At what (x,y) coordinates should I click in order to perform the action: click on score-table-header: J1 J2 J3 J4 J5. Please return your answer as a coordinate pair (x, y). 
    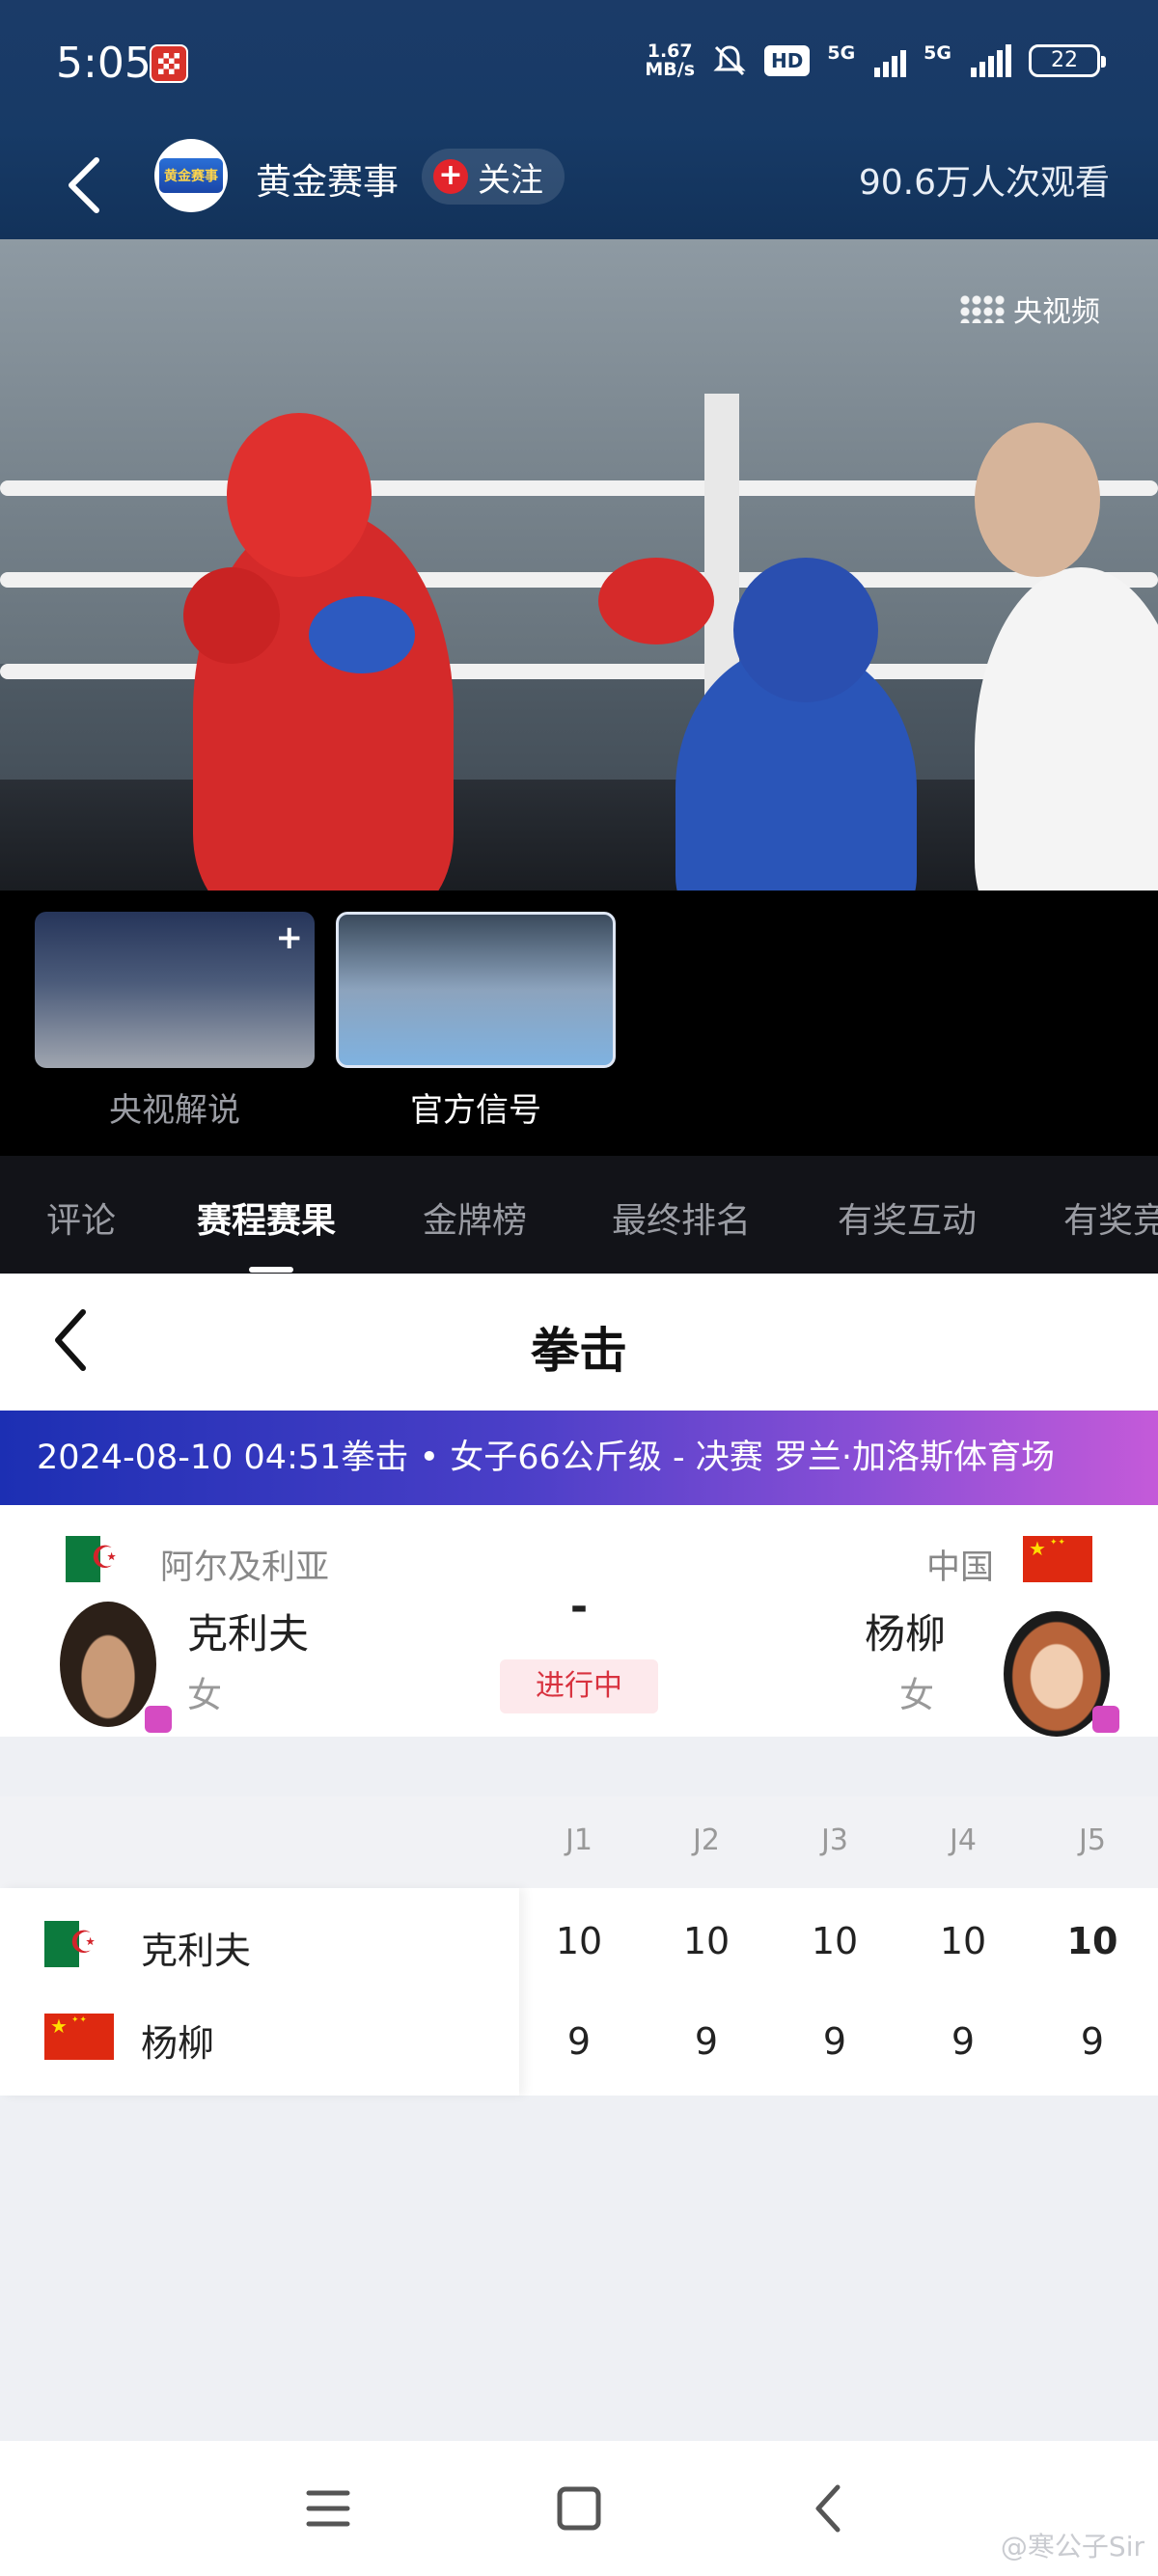
    Looking at the image, I should click on (579, 1842).